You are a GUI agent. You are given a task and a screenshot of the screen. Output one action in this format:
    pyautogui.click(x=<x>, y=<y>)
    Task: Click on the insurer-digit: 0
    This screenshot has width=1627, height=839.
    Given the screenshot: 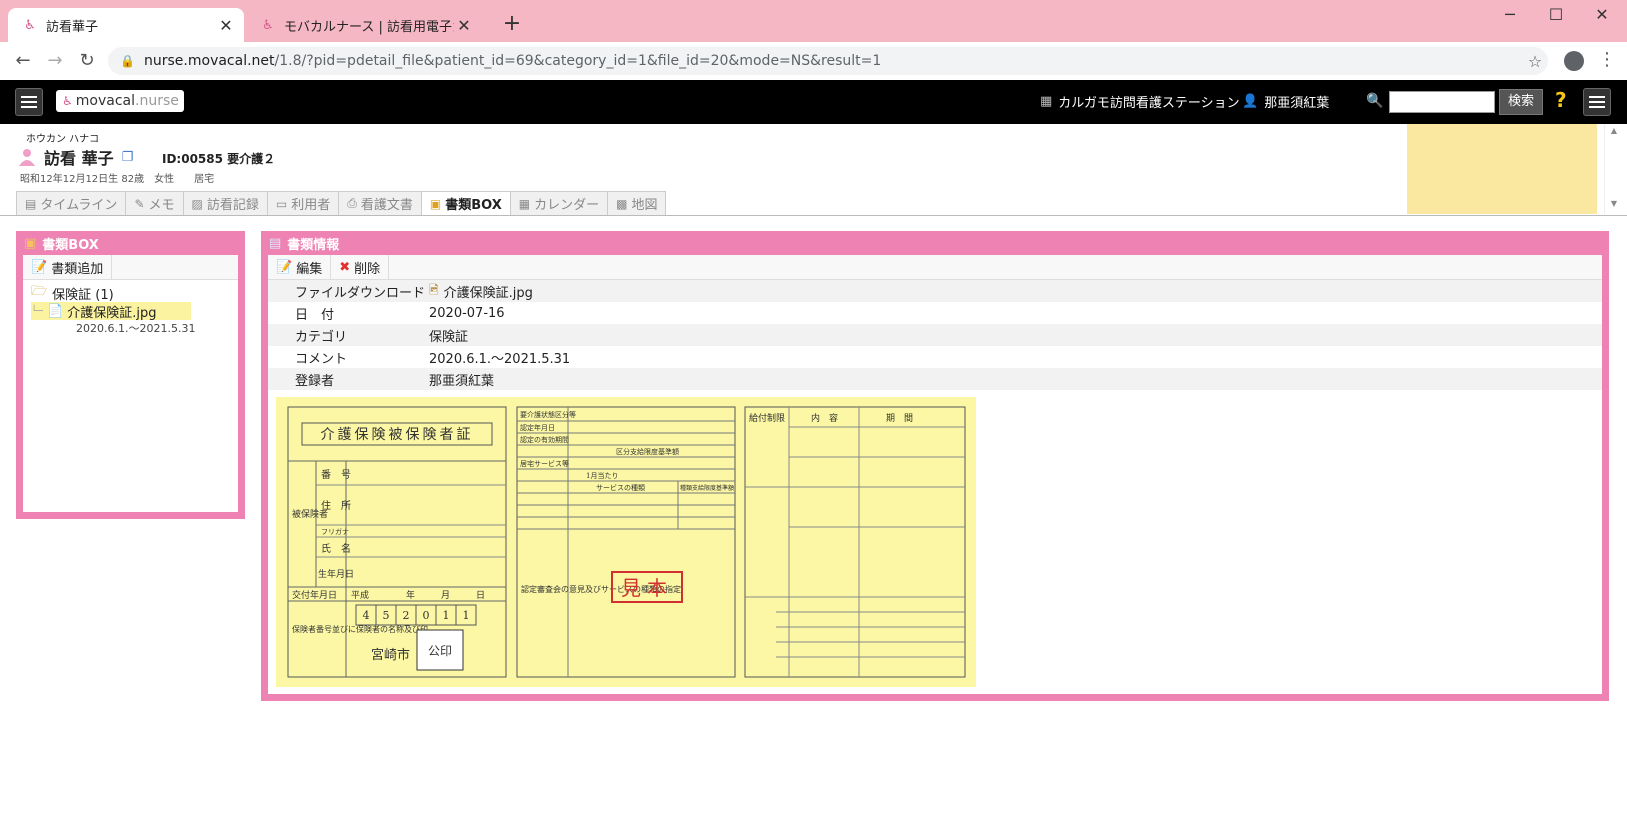 What is the action you would take?
    pyautogui.click(x=426, y=615)
    